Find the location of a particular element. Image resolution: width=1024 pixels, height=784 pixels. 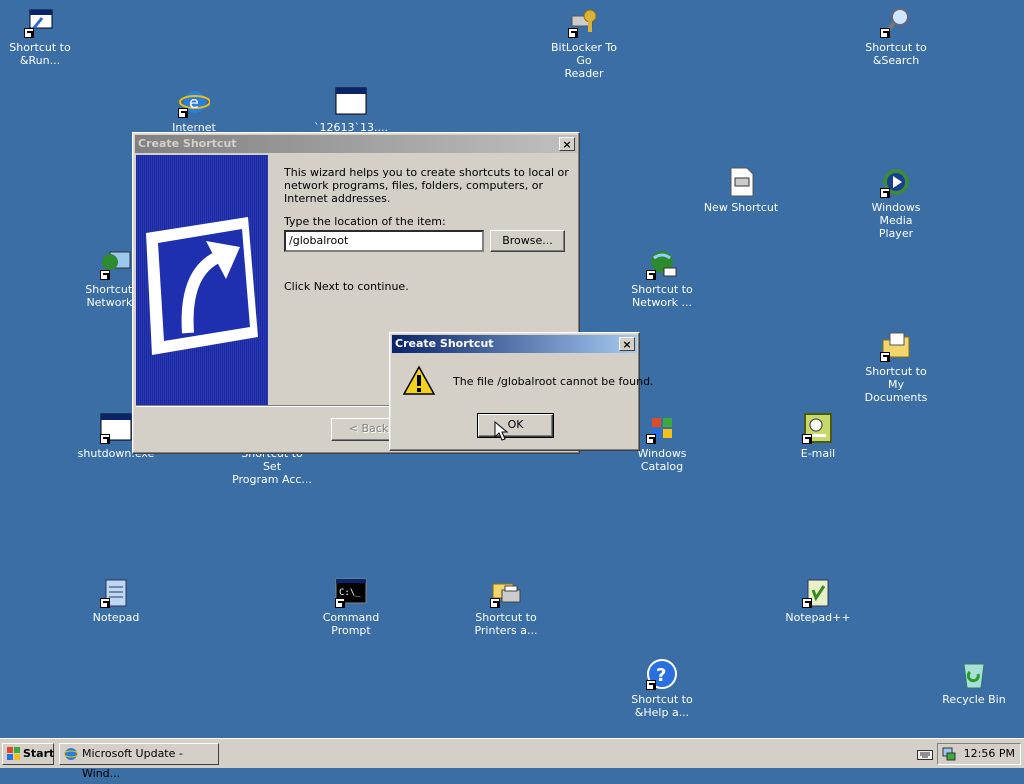

desktop-icon-label: Windows Media Player is located at coordinates (896, 220).